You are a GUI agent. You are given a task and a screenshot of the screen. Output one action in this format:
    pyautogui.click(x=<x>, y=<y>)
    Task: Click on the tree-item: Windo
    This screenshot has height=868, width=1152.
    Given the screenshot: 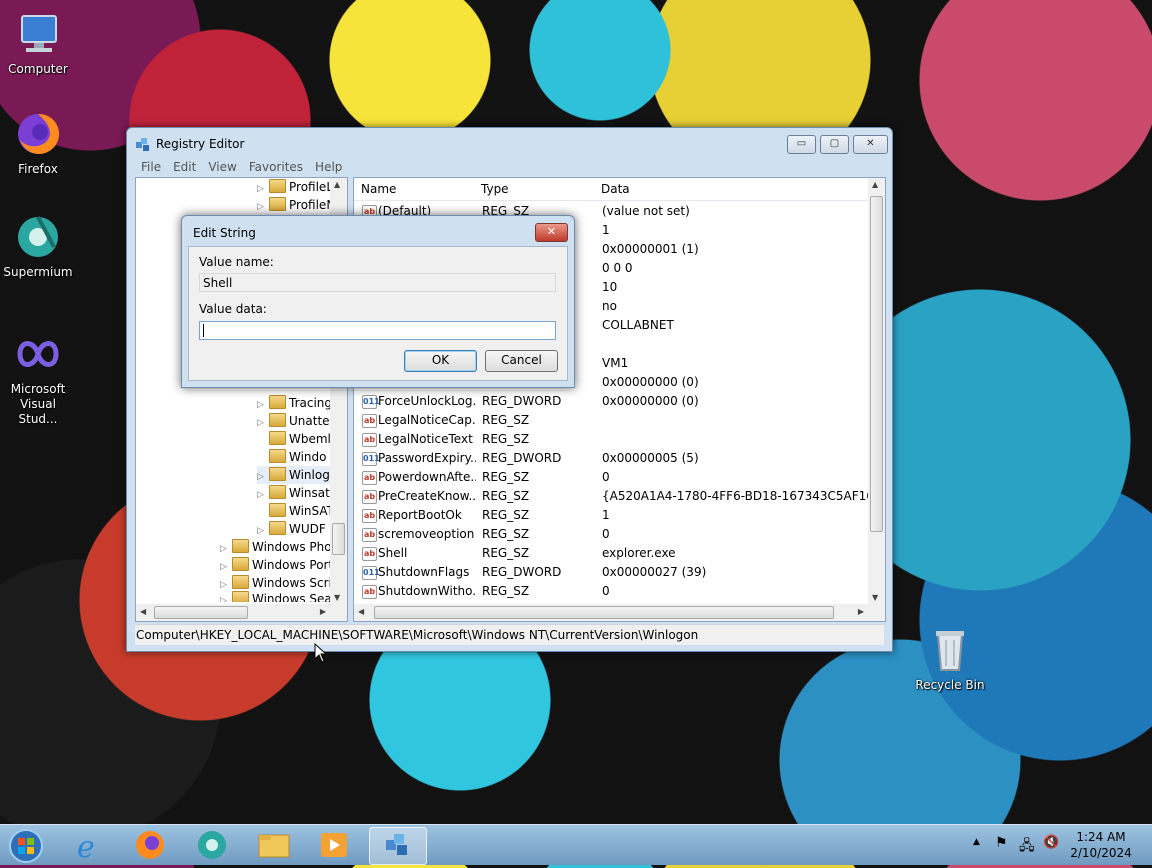 What is the action you would take?
    pyautogui.click(x=292, y=457)
    